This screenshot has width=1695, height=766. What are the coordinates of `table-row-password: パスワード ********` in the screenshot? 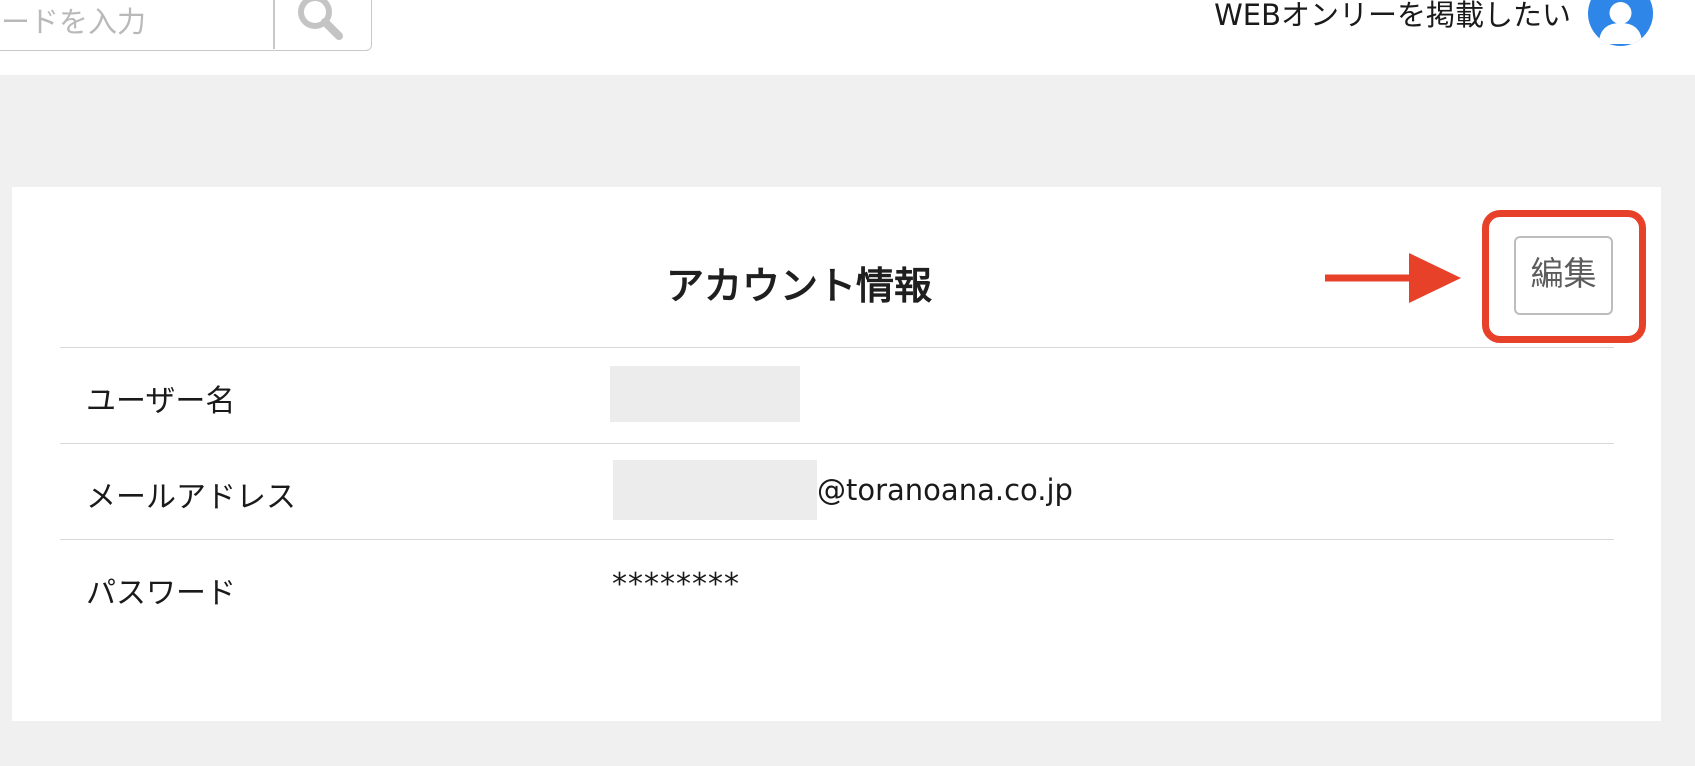 It's located at (837, 587).